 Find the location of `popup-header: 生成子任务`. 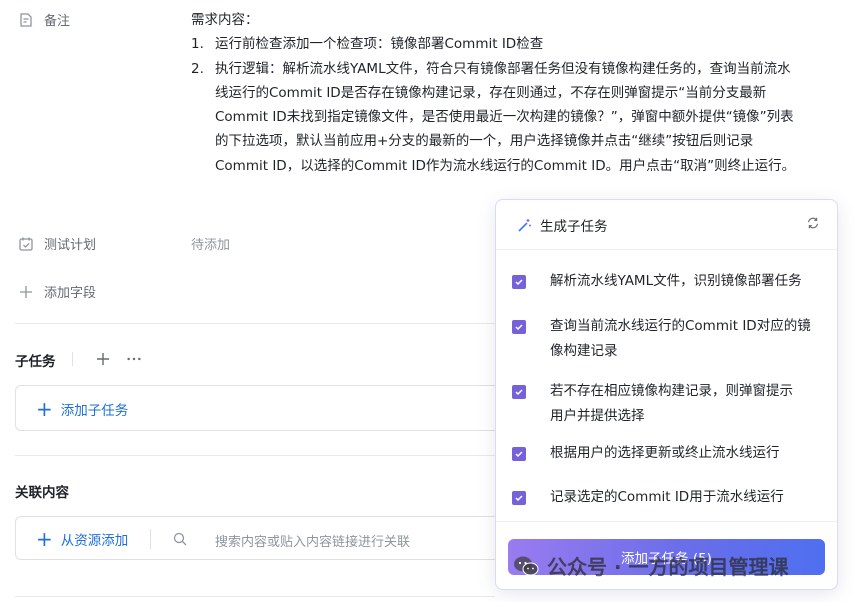

popup-header: 生成子任务 is located at coordinates (666, 225).